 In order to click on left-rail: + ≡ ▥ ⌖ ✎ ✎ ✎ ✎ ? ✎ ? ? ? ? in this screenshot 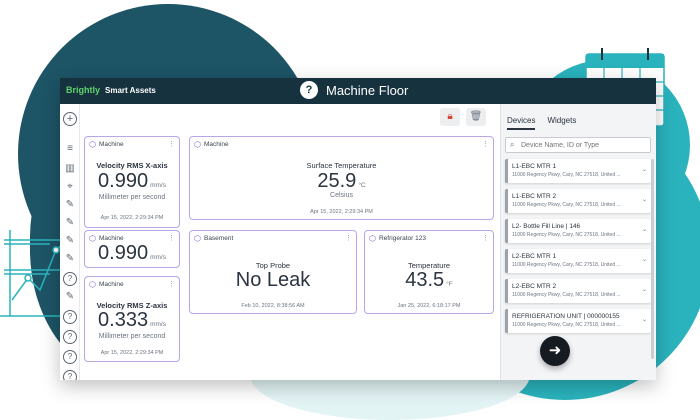, I will do `click(70, 242)`.